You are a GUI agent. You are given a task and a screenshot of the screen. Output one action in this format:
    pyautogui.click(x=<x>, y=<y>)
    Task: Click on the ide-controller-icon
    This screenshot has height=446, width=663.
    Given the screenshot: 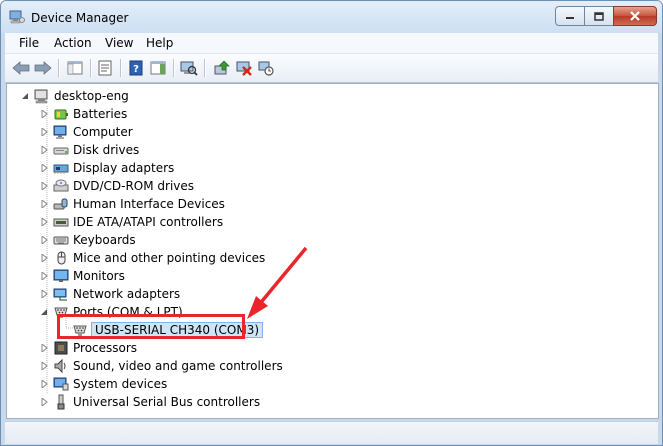 What is the action you would take?
    pyautogui.click(x=61, y=222)
    